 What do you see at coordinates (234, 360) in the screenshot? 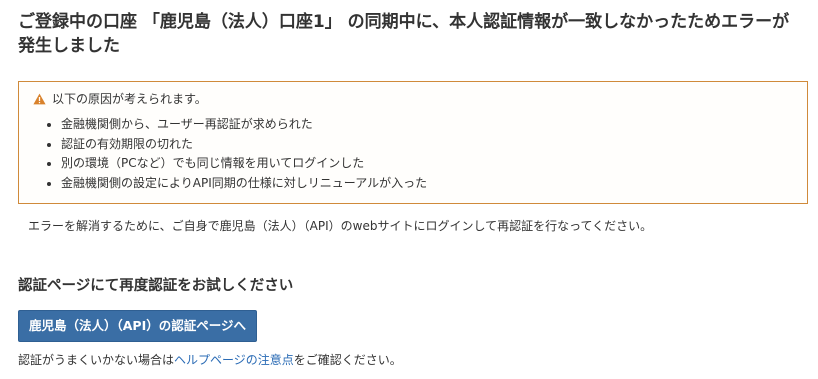
I see `help-page-link: ヘルプページの注意点` at bounding box center [234, 360].